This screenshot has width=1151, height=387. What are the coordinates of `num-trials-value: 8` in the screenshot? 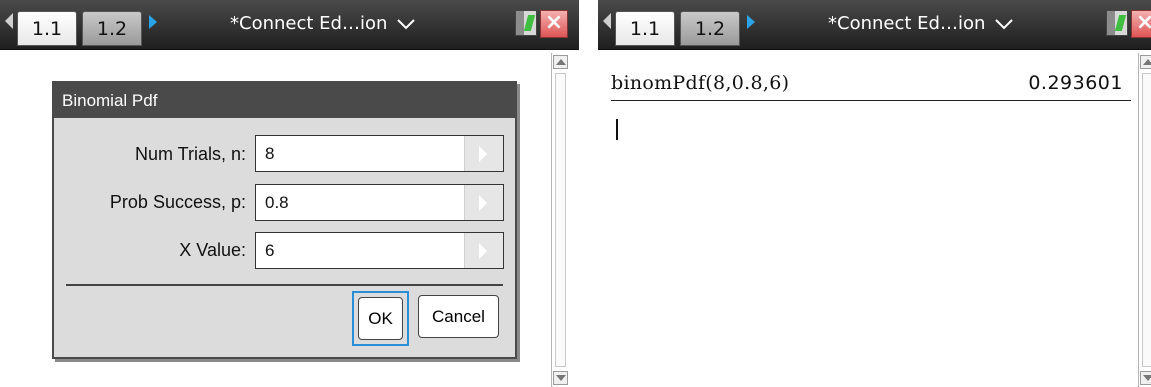 It's located at (270, 153).